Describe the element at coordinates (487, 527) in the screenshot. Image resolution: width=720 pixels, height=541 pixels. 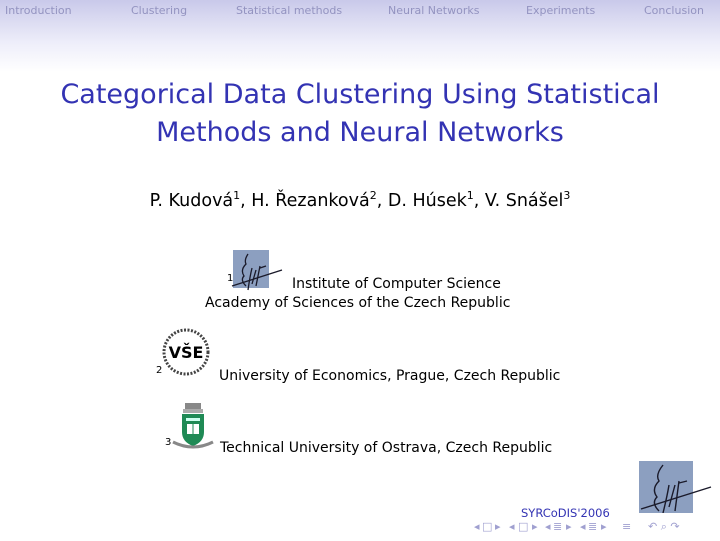
I see `nav-frame-icon: □` at that location.